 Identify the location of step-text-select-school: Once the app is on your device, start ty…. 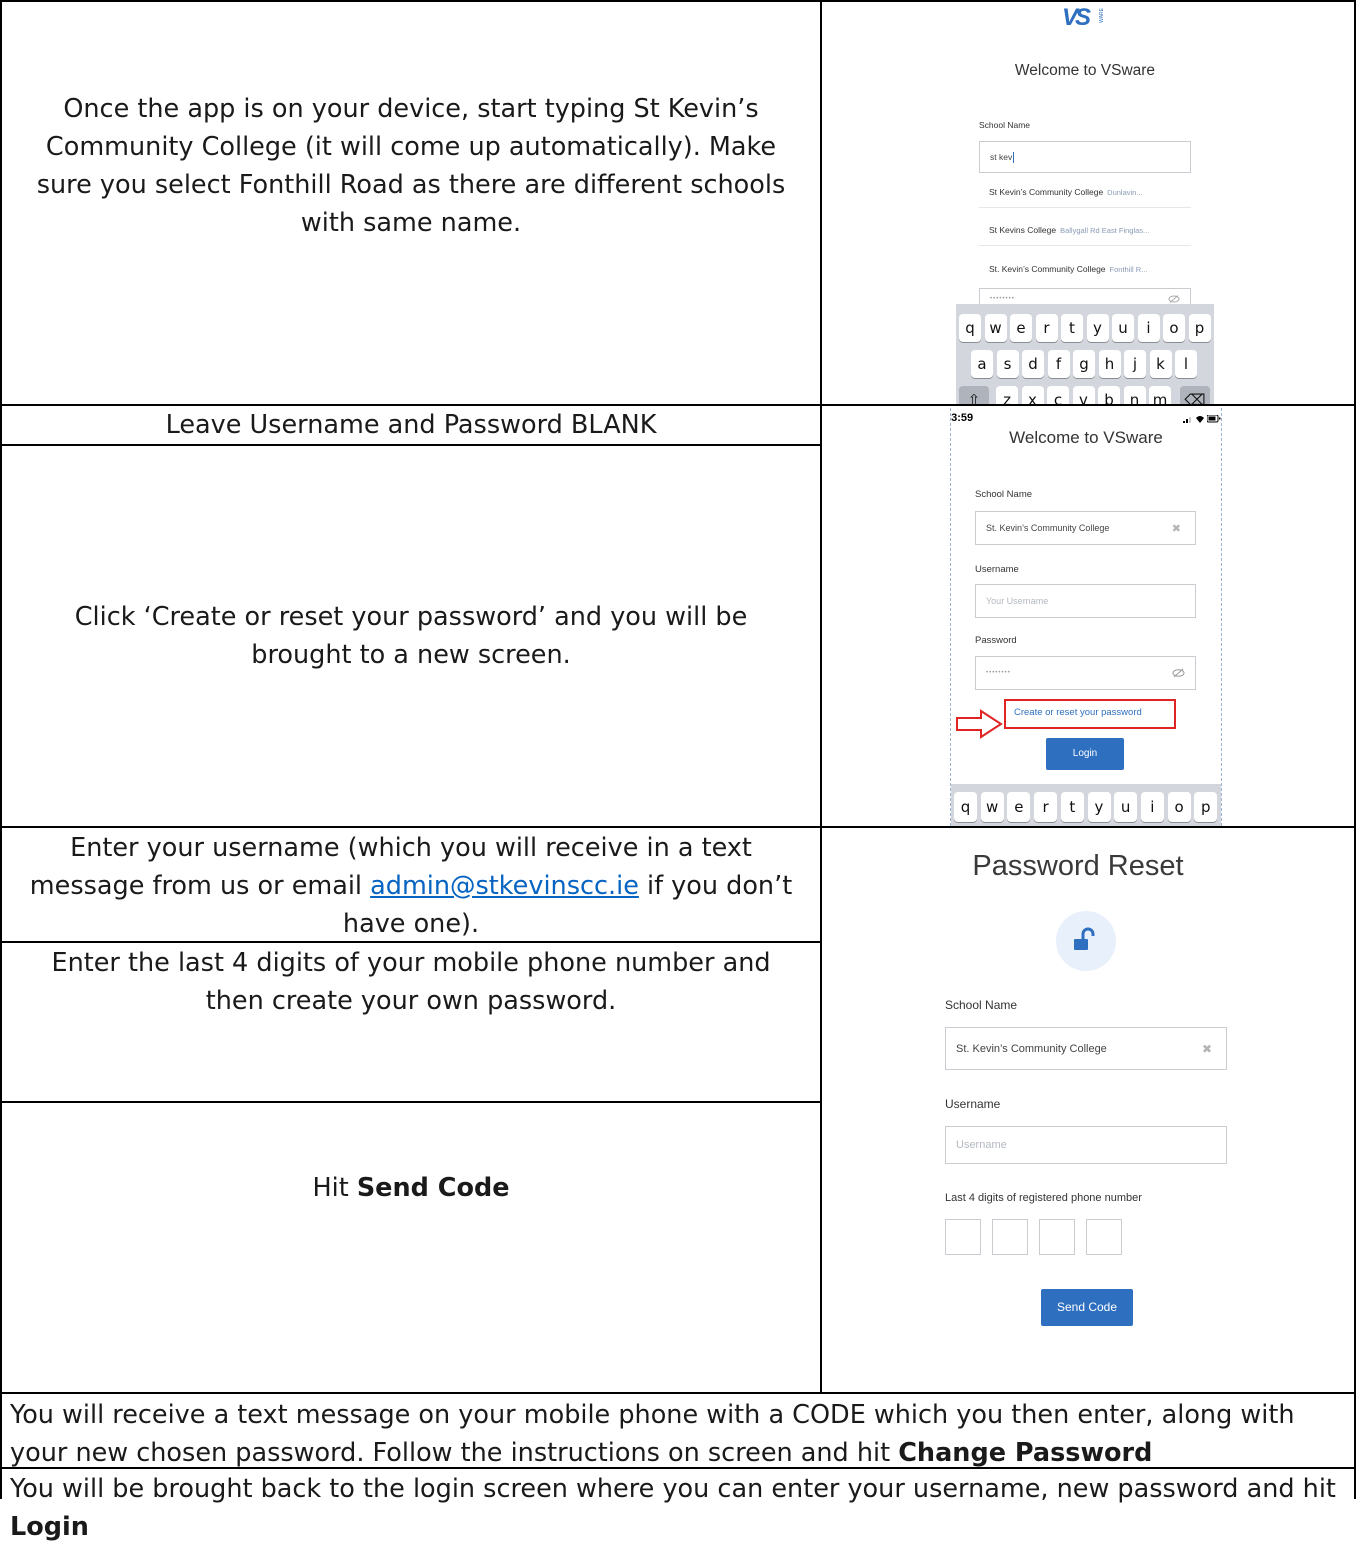
(411, 166).